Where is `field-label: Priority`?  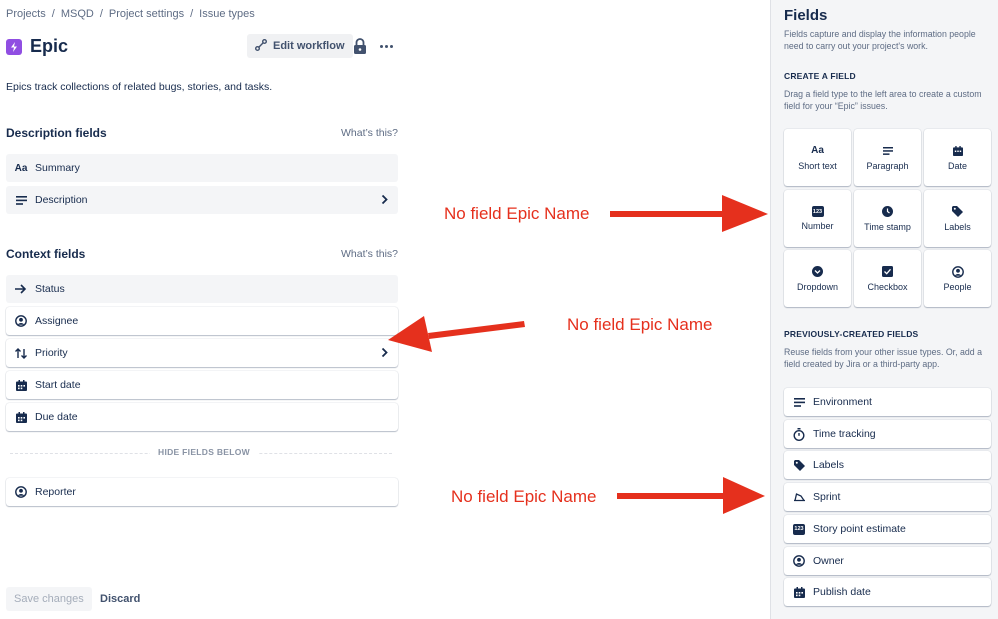 field-label: Priority is located at coordinates (51, 353).